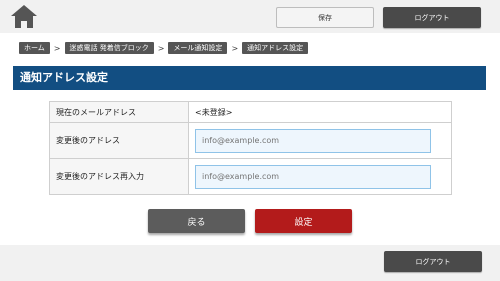 Image resolution: width=500 pixels, height=281 pixels. What do you see at coordinates (119, 176) in the screenshot?
I see `confirm-address-label: 変更後のアドレス再入力` at bounding box center [119, 176].